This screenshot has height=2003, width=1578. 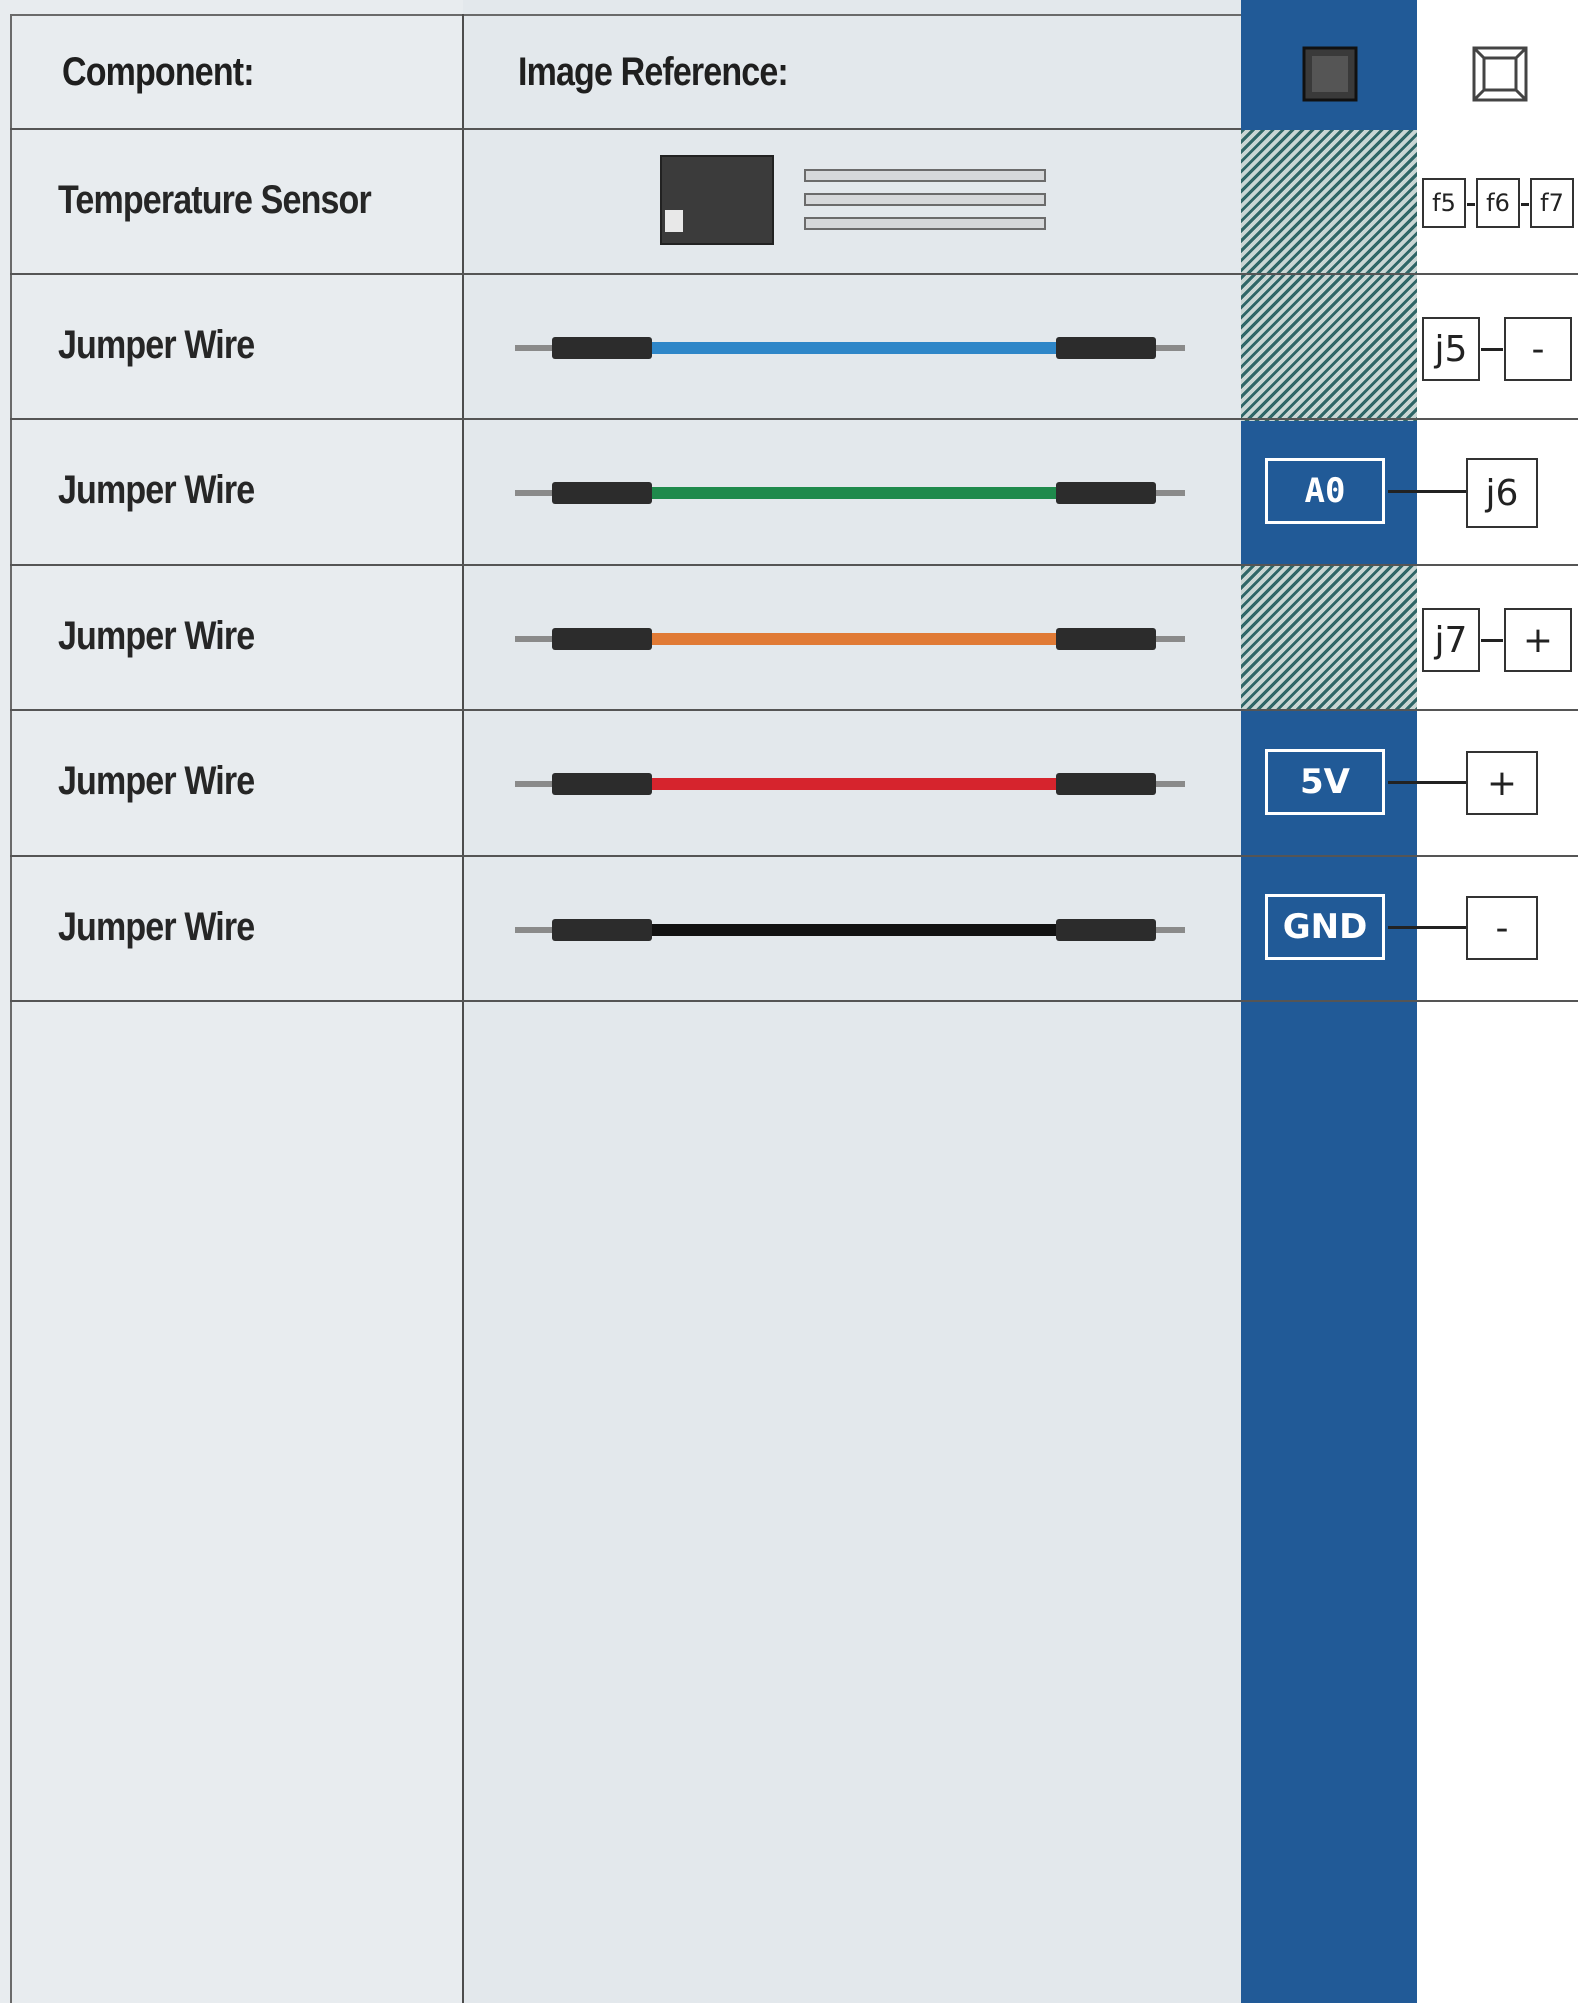 I want to click on arduino-pin-5v: 5V, so click(x=1325, y=782).